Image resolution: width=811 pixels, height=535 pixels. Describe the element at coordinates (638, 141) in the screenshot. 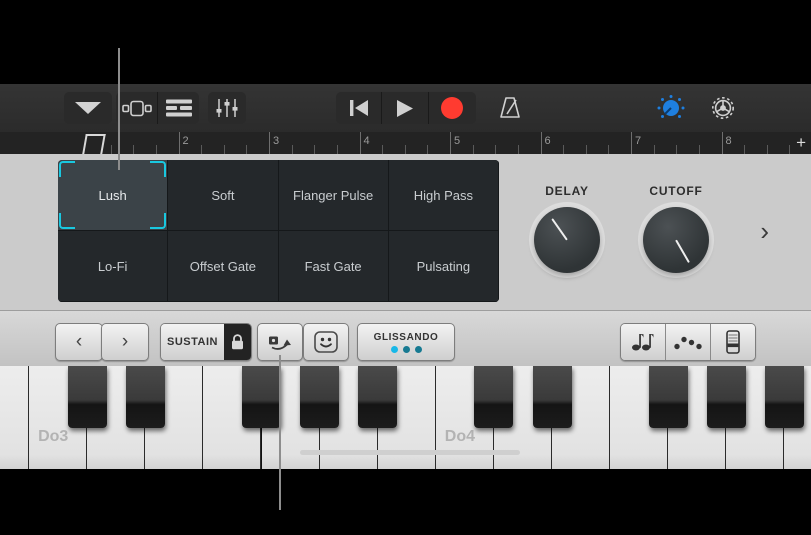

I see `ruler-label: 7` at that location.